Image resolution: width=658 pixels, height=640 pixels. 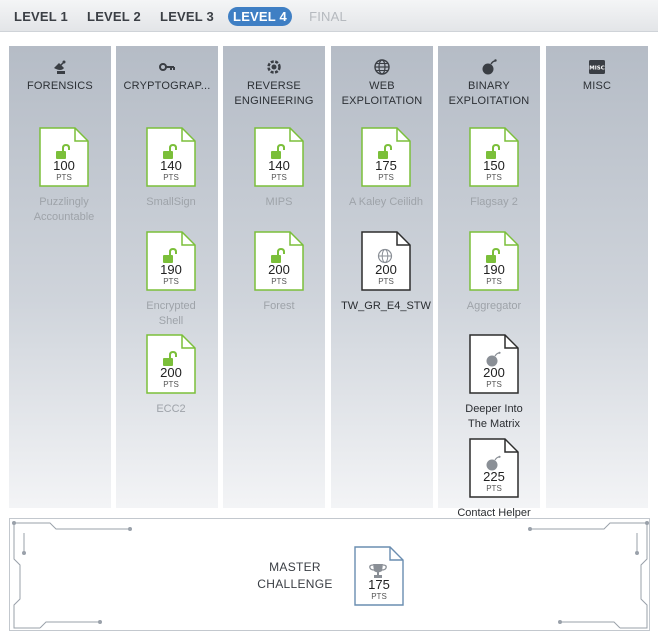 I want to click on level-tab-bar: LEVEL 1 LEVEL 2 LEVEL 3 LEVEL 4 FINAL, so click(x=329, y=16).